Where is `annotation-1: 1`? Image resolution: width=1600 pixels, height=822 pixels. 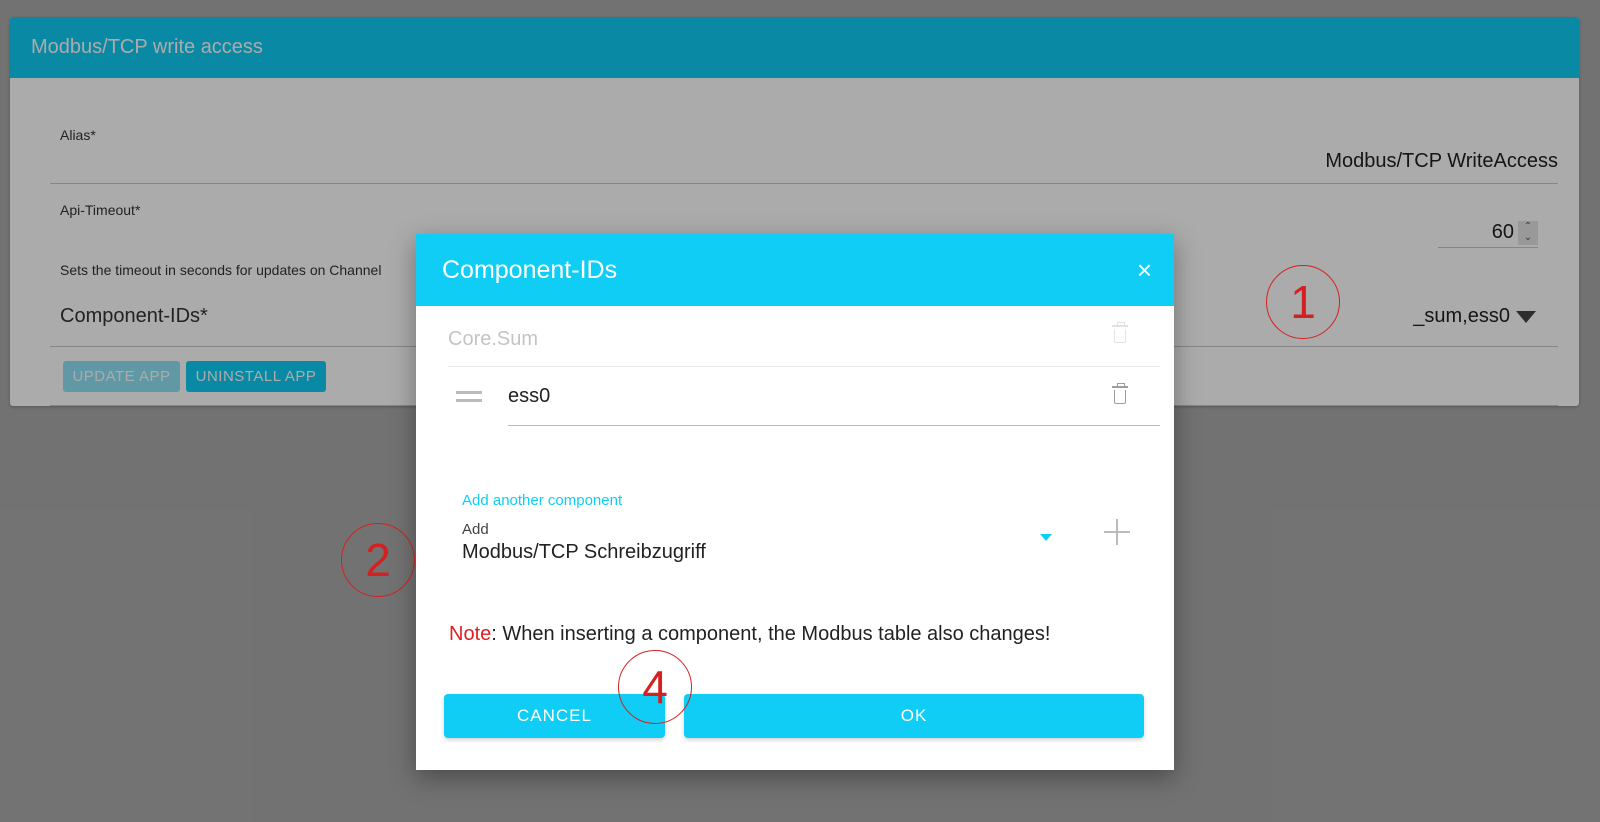
annotation-1: 1 is located at coordinates (1303, 302).